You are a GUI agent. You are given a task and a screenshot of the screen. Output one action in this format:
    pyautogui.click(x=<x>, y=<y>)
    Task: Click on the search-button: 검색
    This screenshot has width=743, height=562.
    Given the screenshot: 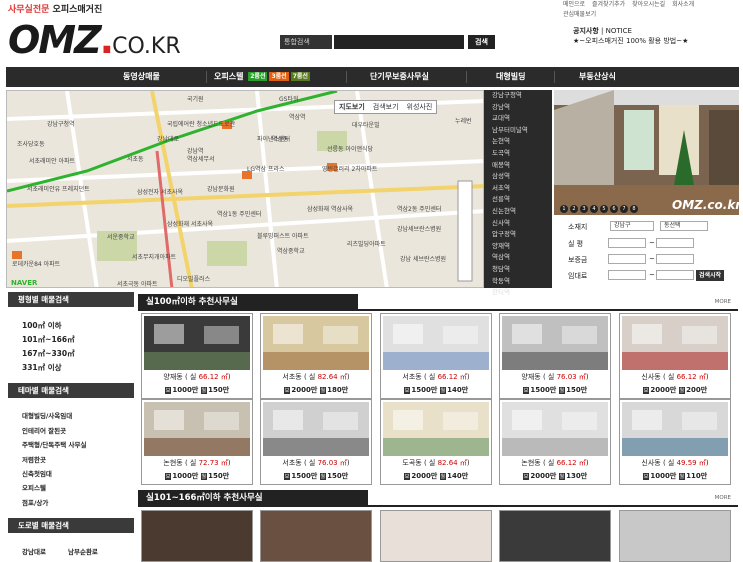 What is the action you would take?
    pyautogui.click(x=481, y=42)
    